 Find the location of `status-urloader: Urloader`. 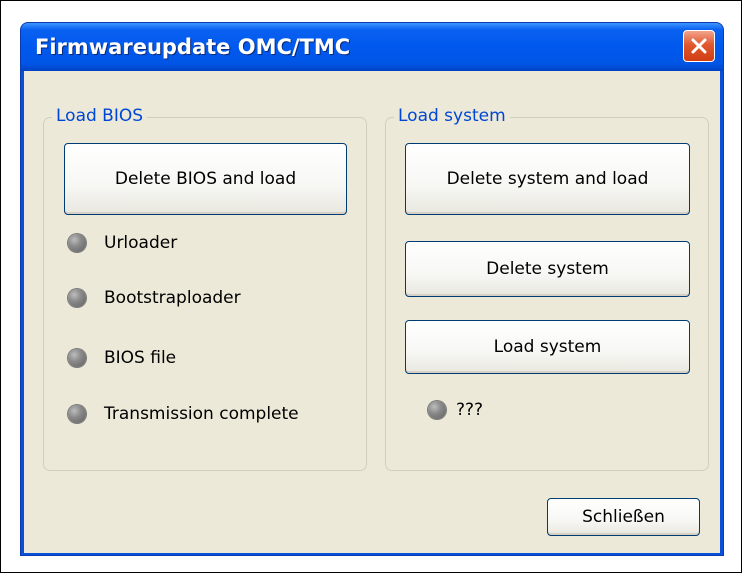

status-urloader: Urloader is located at coordinates (122, 243).